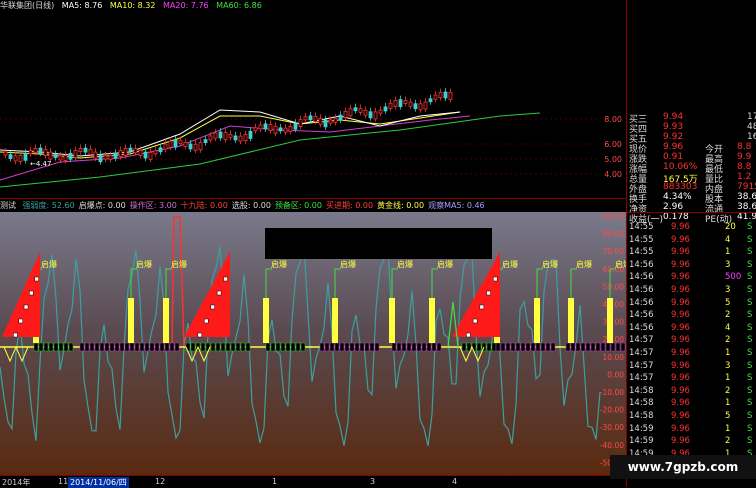 The image size is (756, 488). I want to click on trade-row: 14:57 9.96 2 S, so click(692, 340).